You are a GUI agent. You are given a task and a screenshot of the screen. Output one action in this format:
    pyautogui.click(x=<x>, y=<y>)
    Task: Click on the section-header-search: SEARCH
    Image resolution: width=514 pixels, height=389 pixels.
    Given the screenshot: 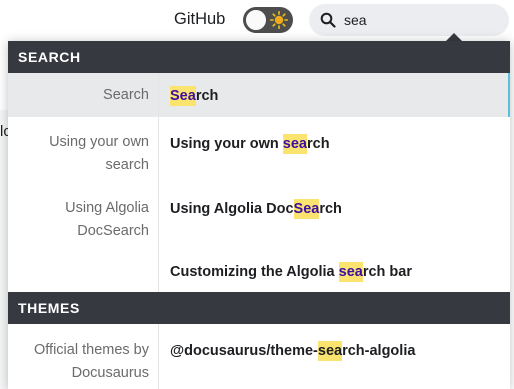 What is the action you would take?
    pyautogui.click(x=259, y=57)
    